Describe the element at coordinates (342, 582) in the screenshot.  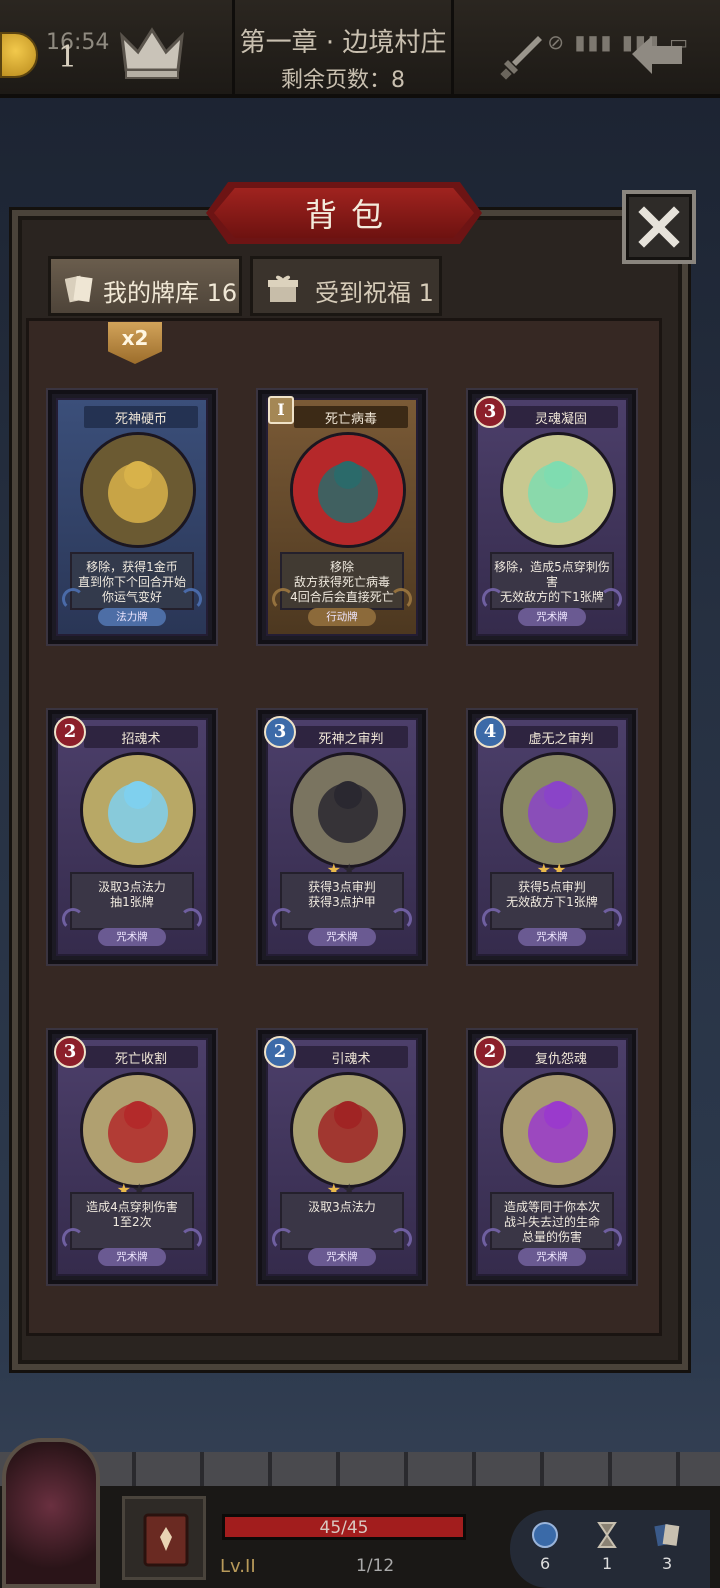
I see `card-description: 移除 敌方获得死亡病毒 4回合后会直接死亡` at that location.